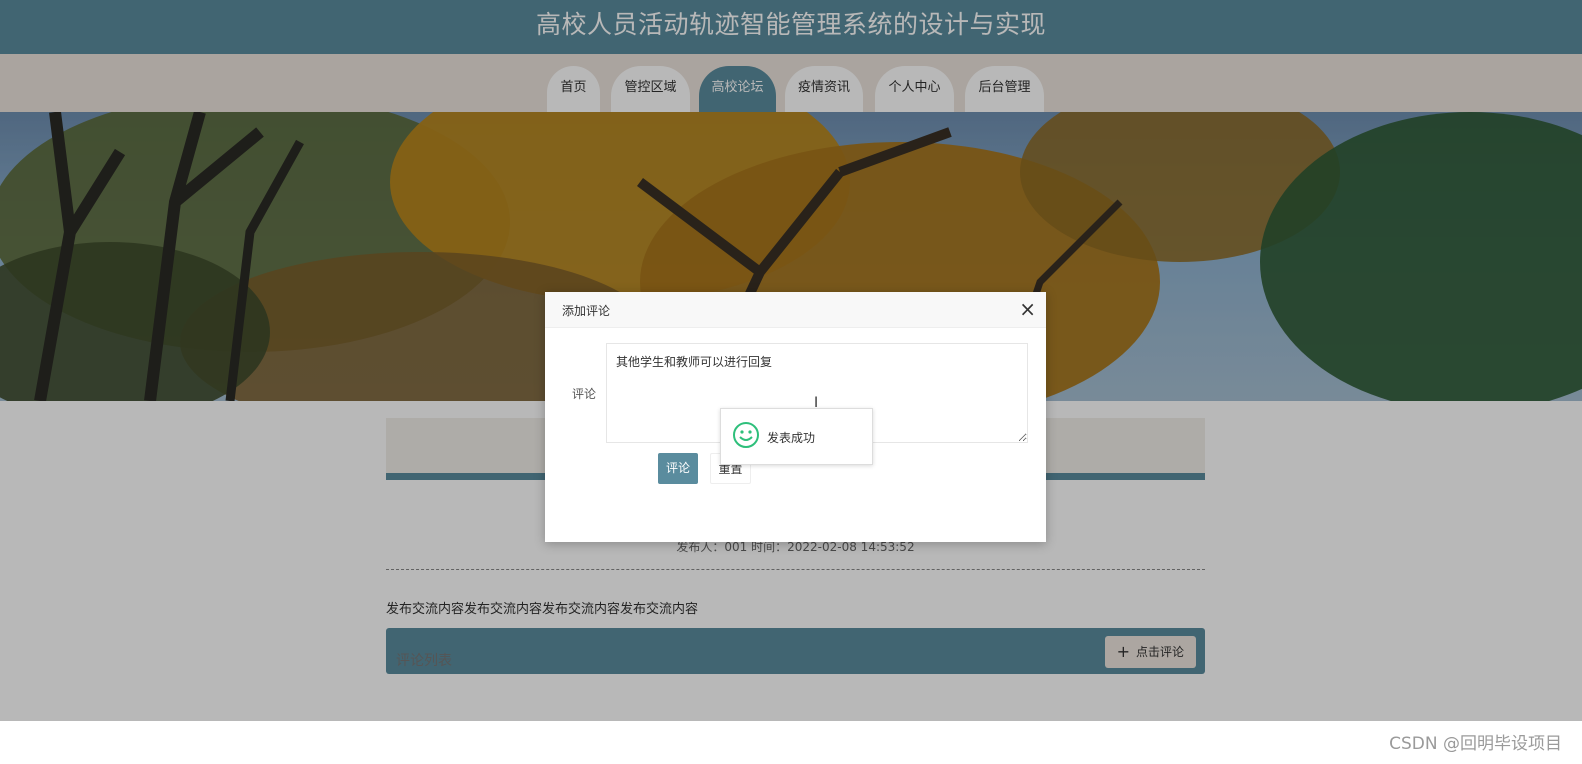  I want to click on toast-message: 发表成功, so click(791, 438).